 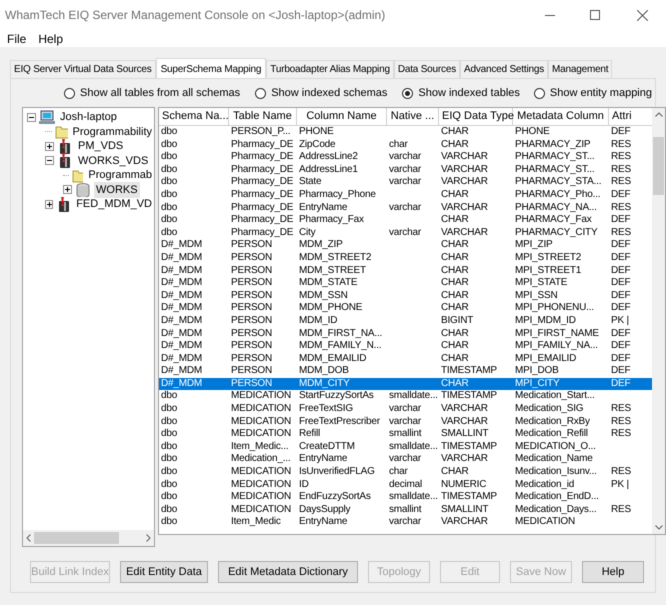 What do you see at coordinates (621, 156) in the screenshot?
I see `table-cell: RES` at bounding box center [621, 156].